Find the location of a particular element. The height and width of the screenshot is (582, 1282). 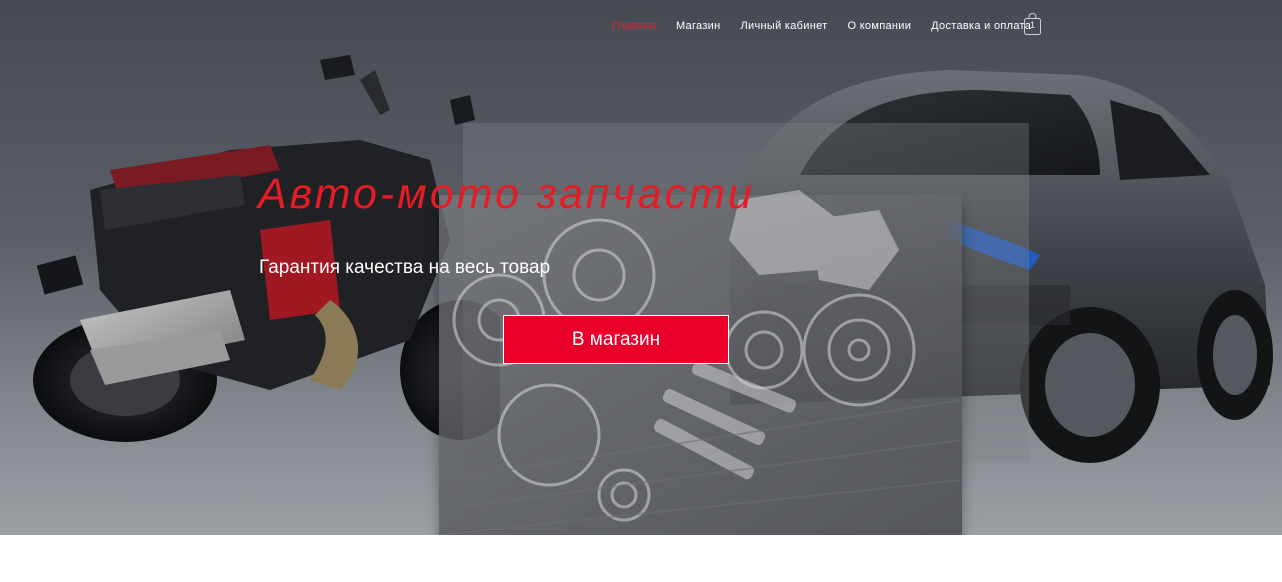

nav-item-about: О компании is located at coordinates (879, 26).